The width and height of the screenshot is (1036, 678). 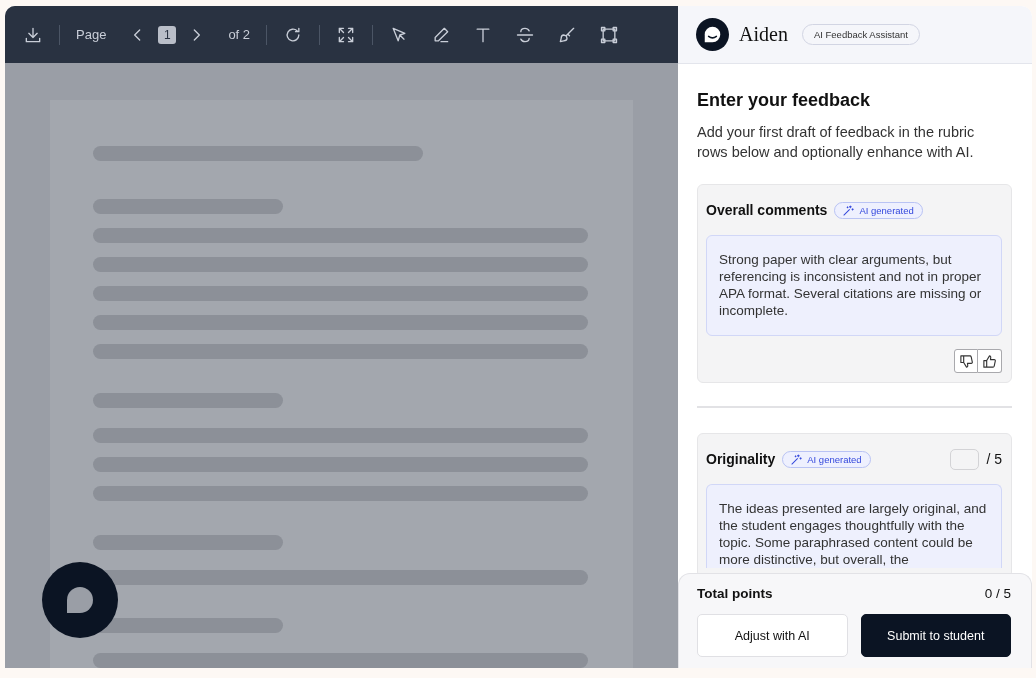 What do you see at coordinates (854, 285) in the screenshot?
I see `feedback-text-field: Strong paper with clear arguments, but referencing is inconsistent and not in proper APA format. Several citations are missing or incomplete.` at bounding box center [854, 285].